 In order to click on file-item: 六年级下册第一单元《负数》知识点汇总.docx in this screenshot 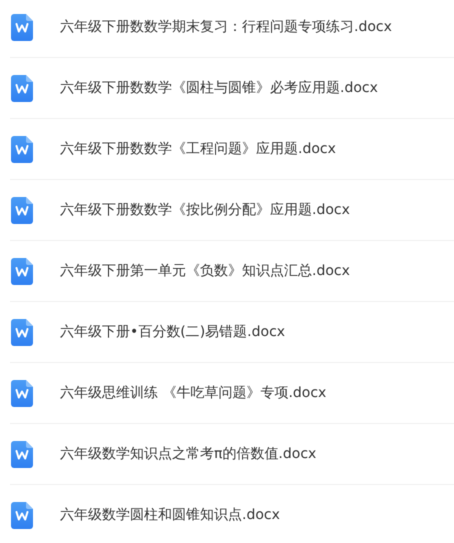, I will do `click(232, 271)`.